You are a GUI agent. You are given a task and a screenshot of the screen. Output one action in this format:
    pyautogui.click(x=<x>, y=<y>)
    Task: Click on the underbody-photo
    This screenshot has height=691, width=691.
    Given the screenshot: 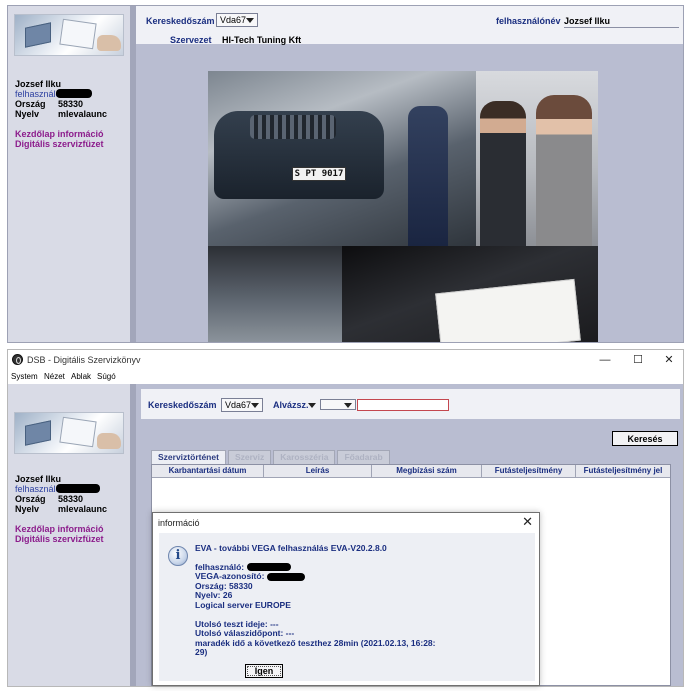 What is the action you would take?
    pyautogui.click(x=275, y=294)
    